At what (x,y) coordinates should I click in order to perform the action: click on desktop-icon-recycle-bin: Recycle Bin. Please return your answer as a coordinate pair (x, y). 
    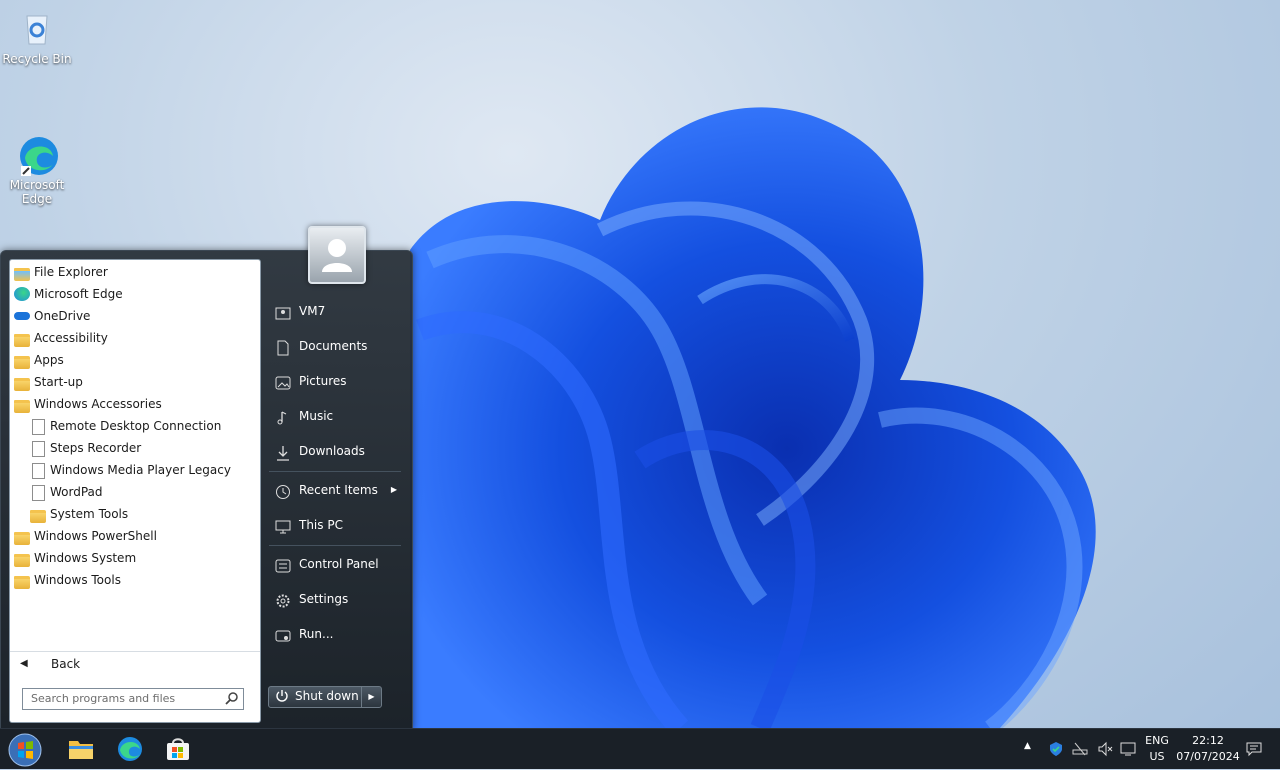
    Looking at the image, I should click on (37, 37).